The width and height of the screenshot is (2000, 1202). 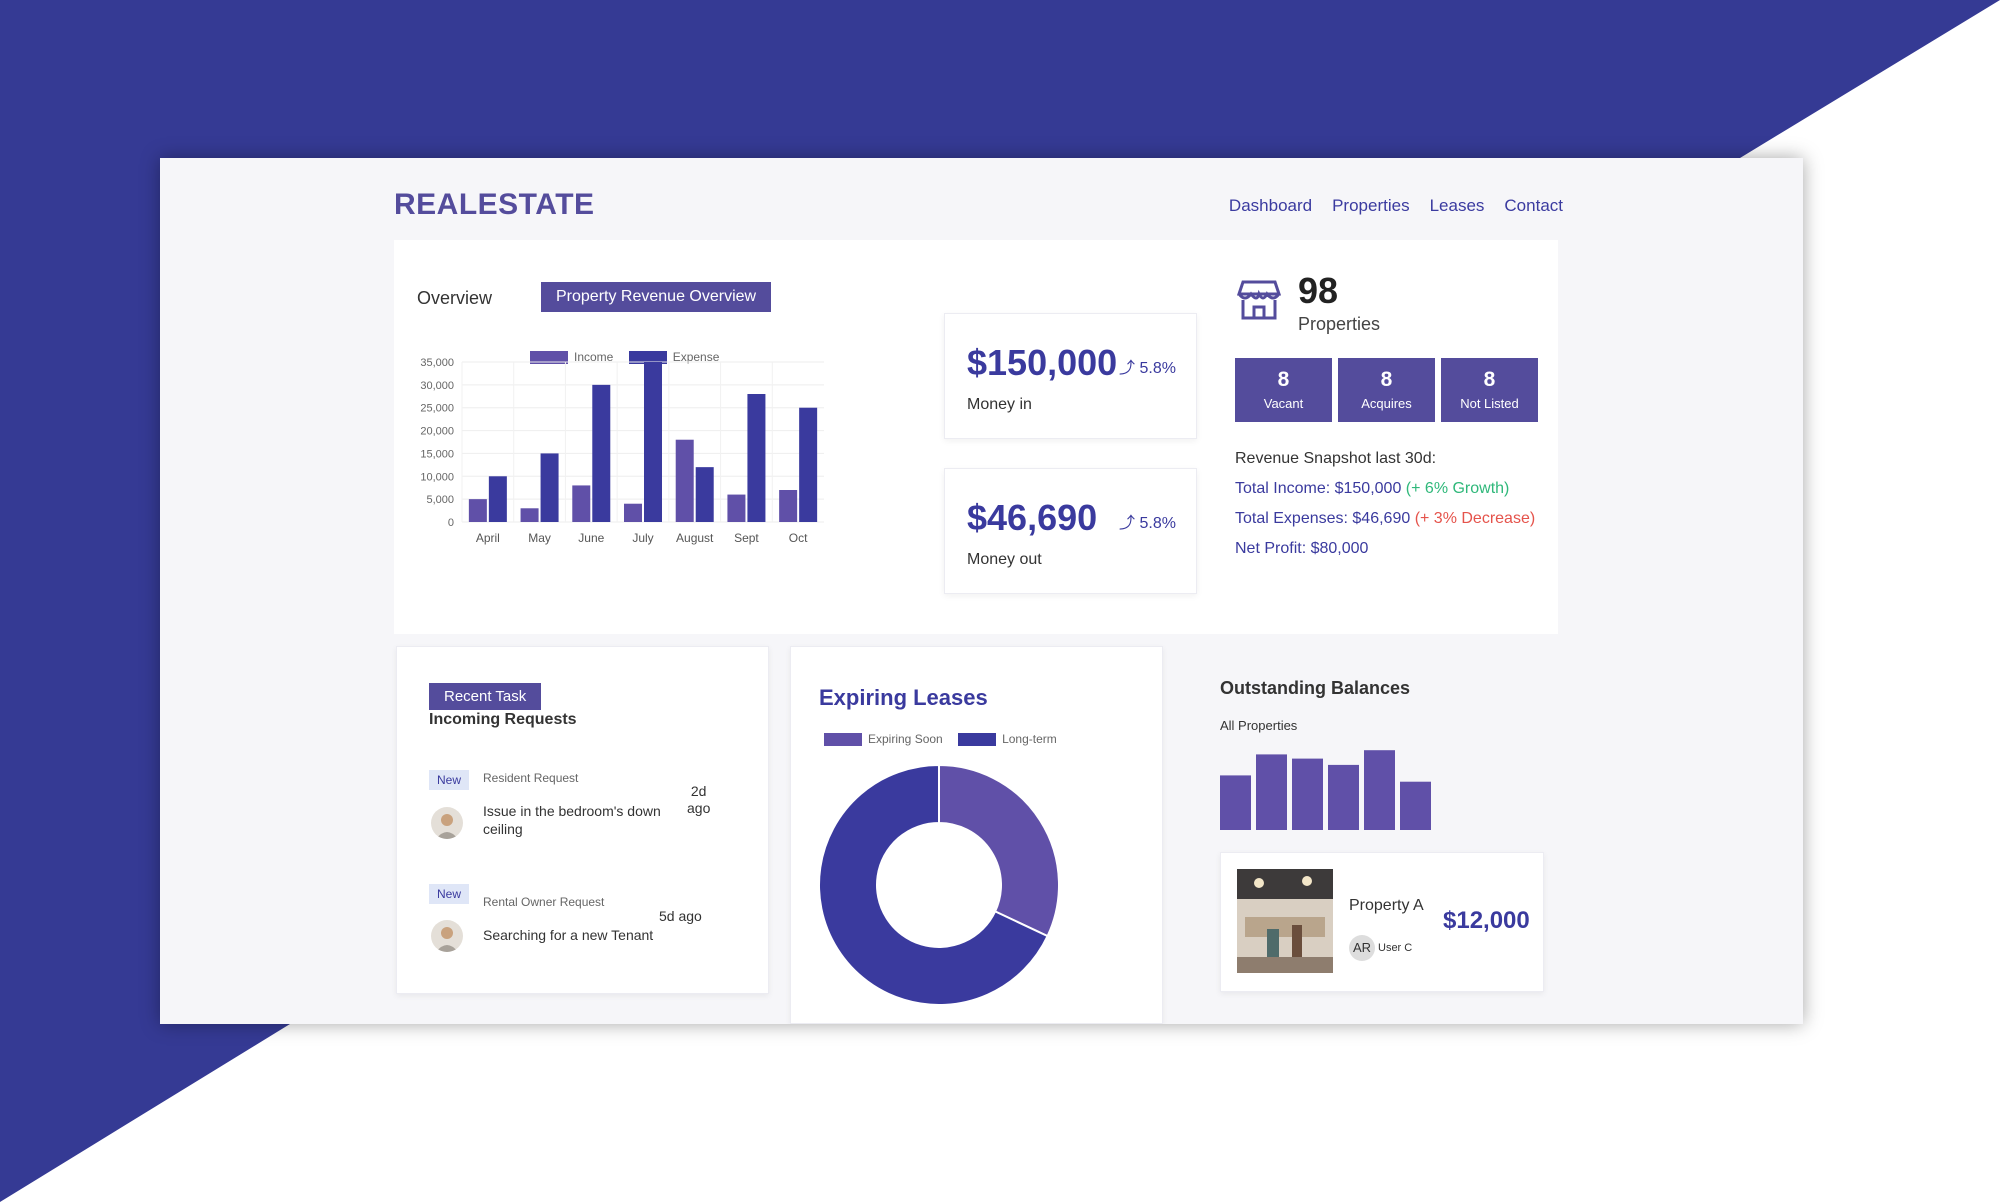 What do you see at coordinates (451, 523) in the screenshot?
I see `y-tick-label: 0` at bounding box center [451, 523].